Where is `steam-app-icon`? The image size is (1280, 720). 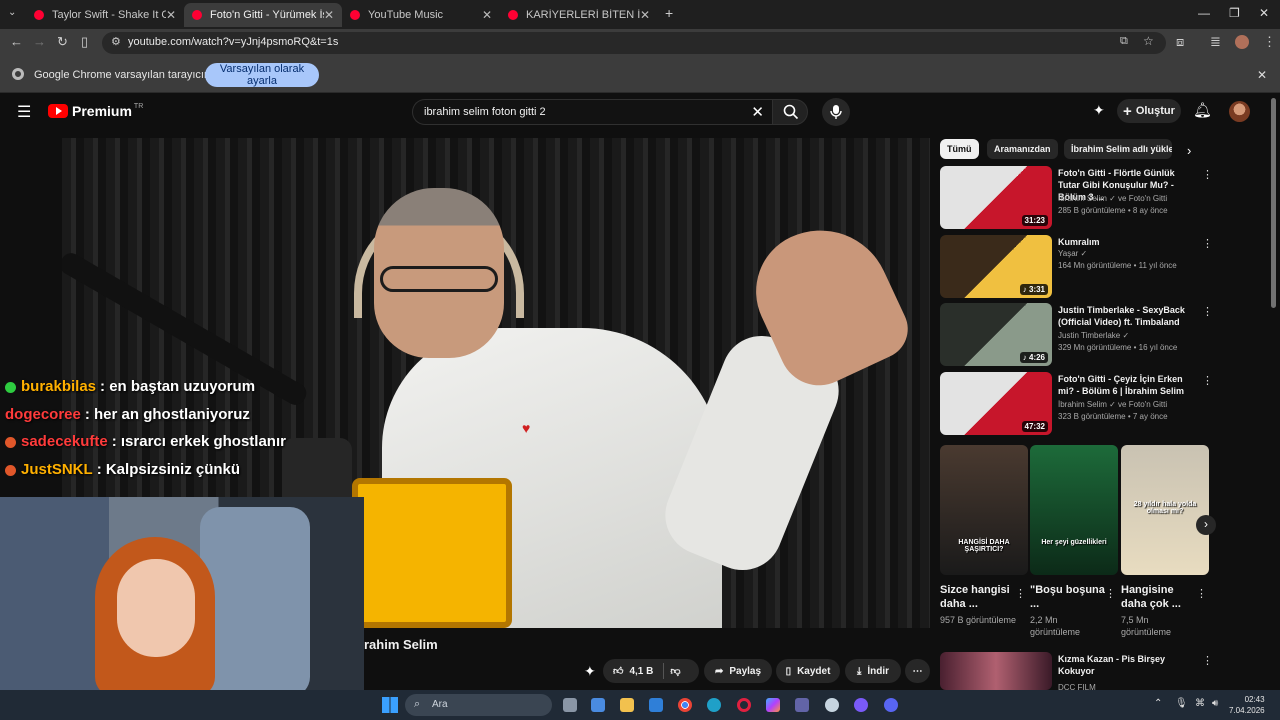
steam-app-icon is located at coordinates (832, 705).